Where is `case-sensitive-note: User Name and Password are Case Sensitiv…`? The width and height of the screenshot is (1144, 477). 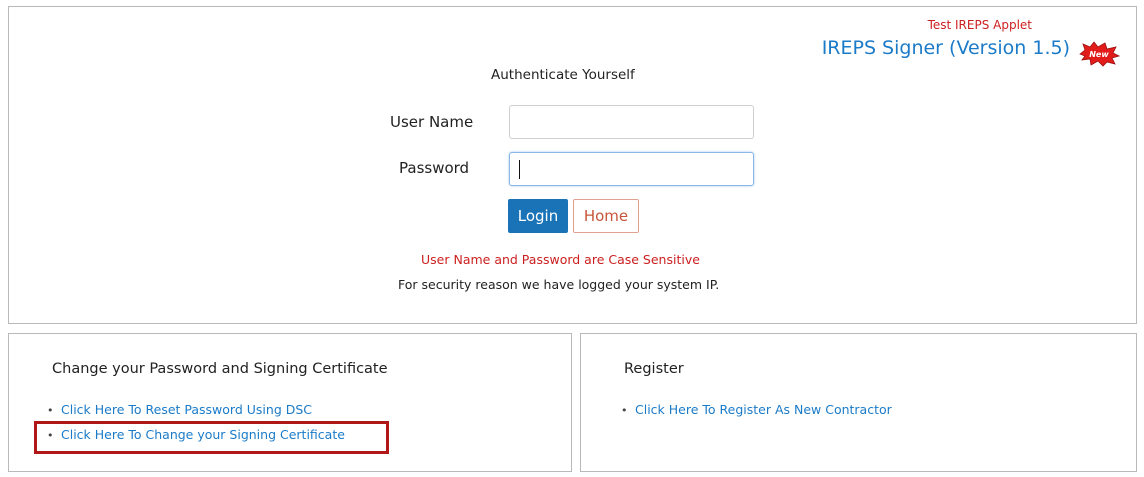 case-sensitive-note: User Name and Password are Case Sensitiv… is located at coordinates (560, 259).